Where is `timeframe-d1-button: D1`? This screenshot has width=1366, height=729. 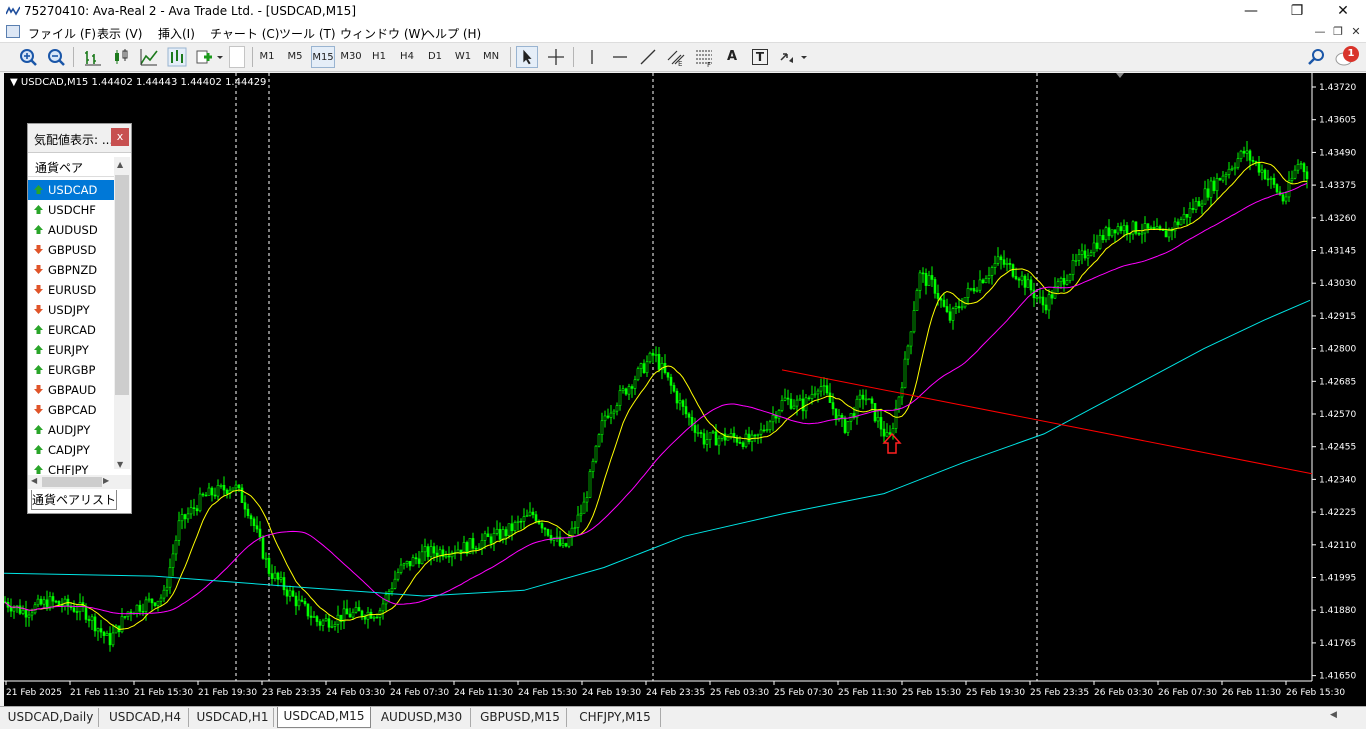
timeframe-d1-button: D1 is located at coordinates (435, 57).